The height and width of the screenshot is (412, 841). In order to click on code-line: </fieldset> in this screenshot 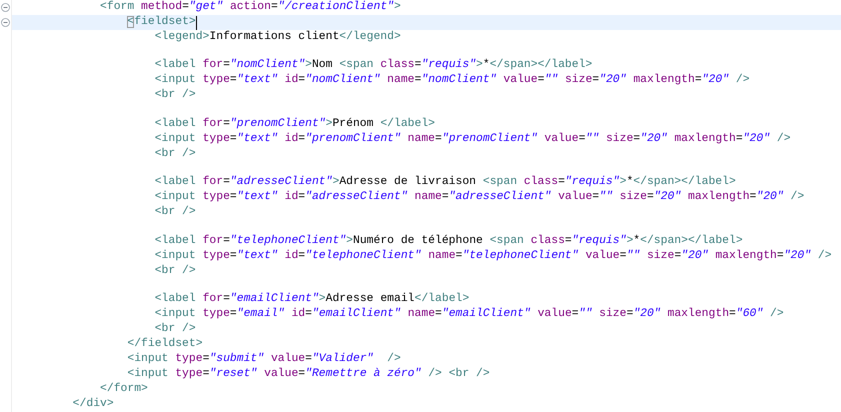, I will do `click(164, 344)`.